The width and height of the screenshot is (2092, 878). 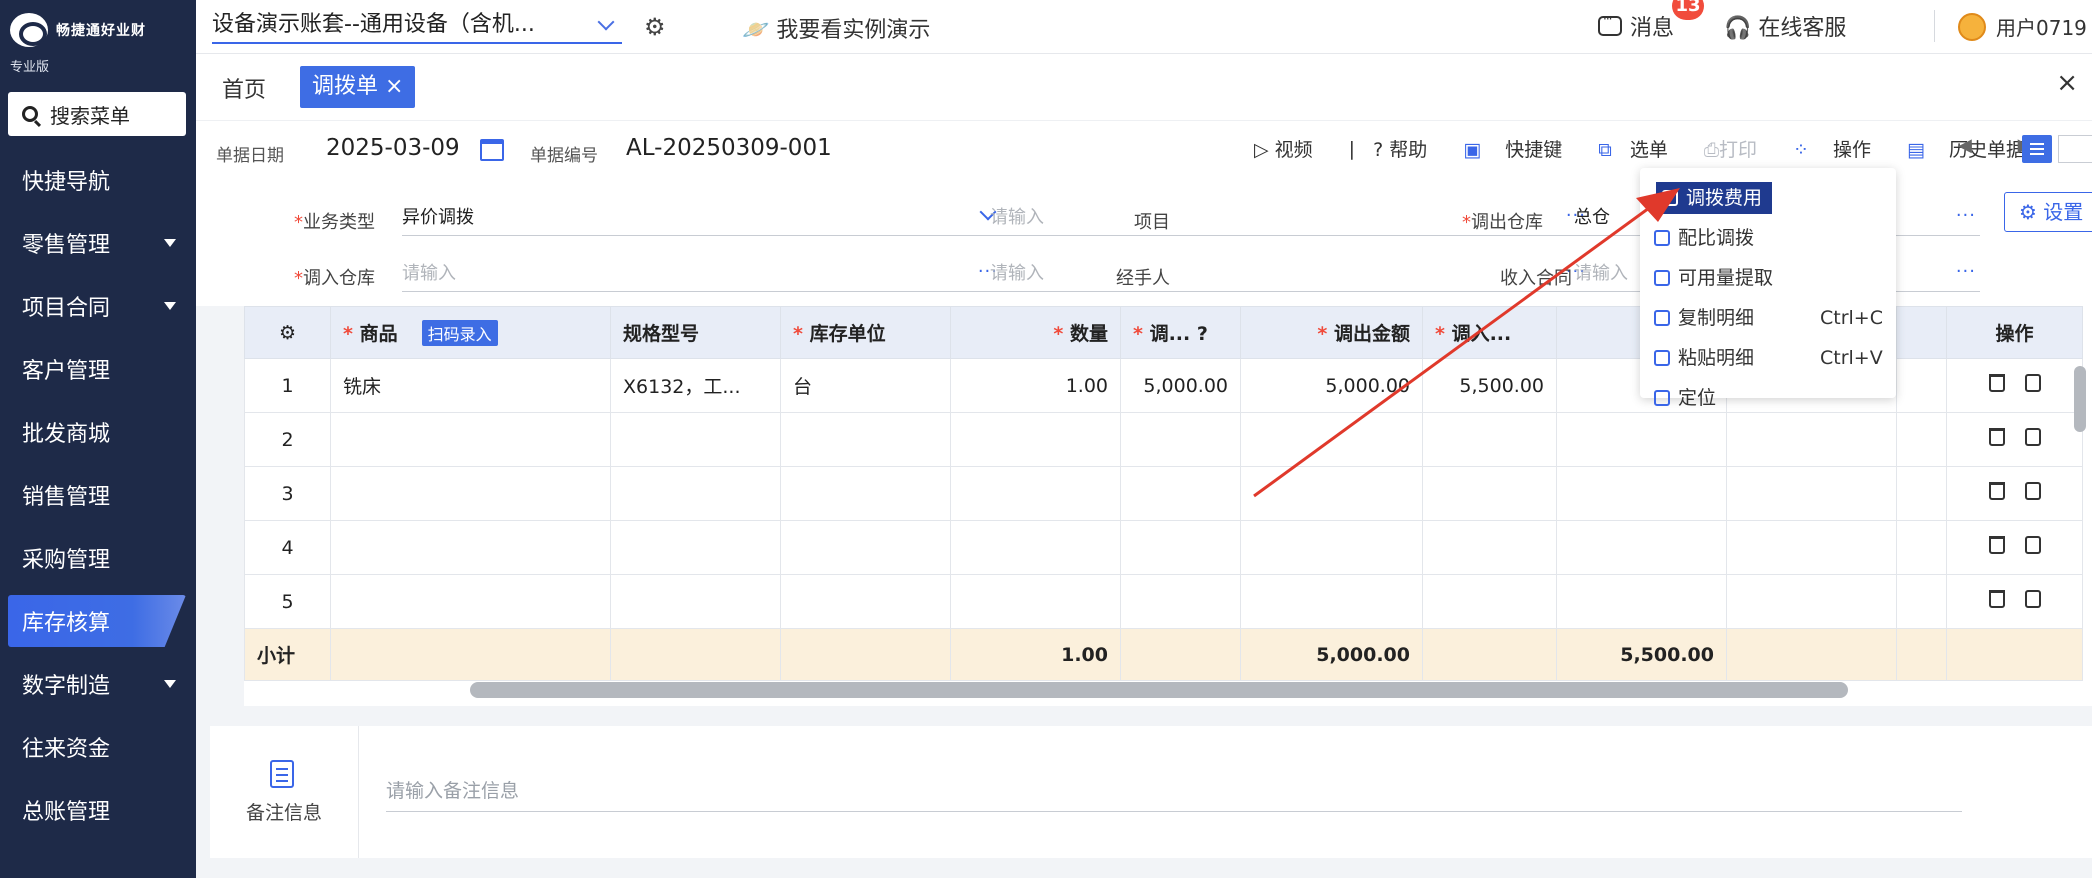 I want to click on table-row: 3, so click(x=1163, y=493).